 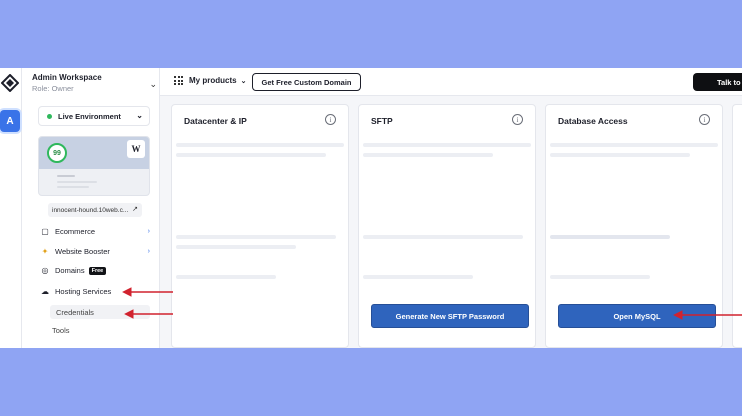 I want to click on bag-icon: ▢, so click(x=45, y=231).